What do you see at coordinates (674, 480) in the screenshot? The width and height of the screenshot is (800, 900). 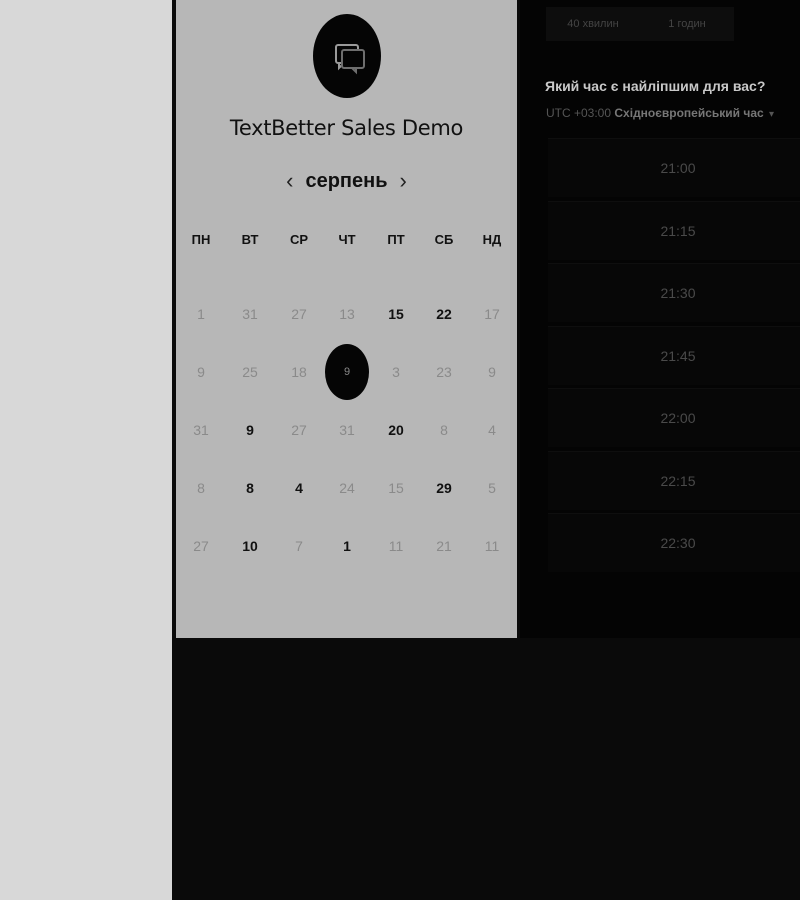 I see `time-slot-button: 22:15` at bounding box center [674, 480].